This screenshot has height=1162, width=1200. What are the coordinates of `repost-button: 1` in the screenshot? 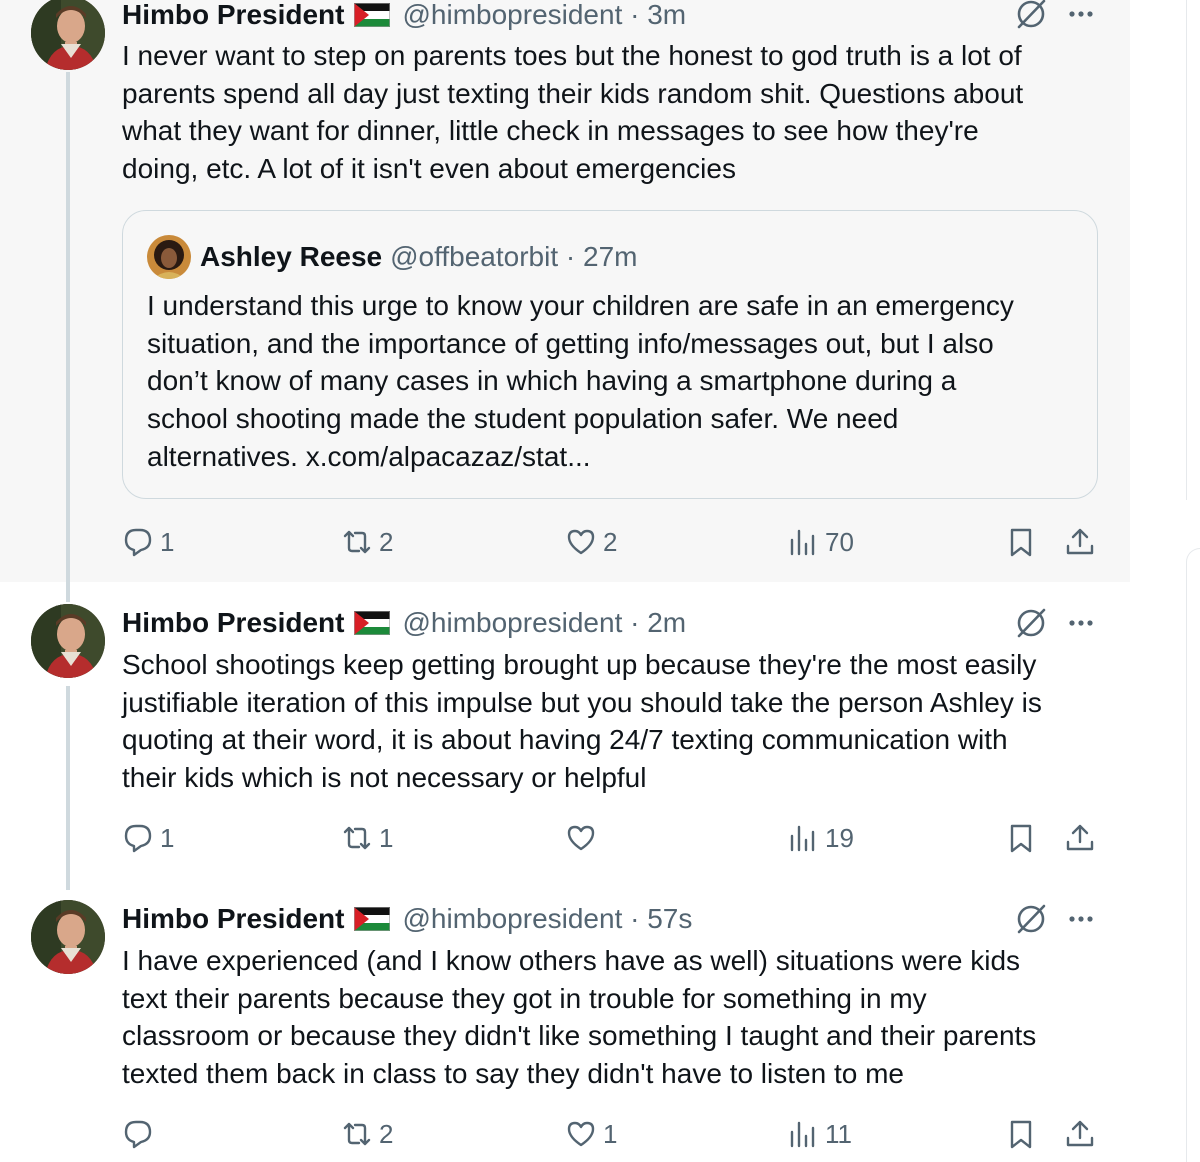 It's located at (367, 838).